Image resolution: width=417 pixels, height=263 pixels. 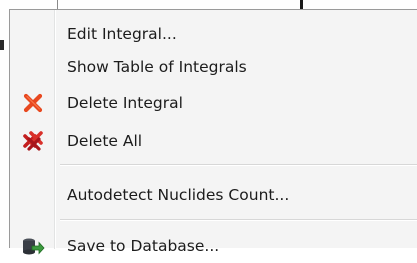 I want to click on menu-item-label: Delete Integral, so click(x=125, y=103).